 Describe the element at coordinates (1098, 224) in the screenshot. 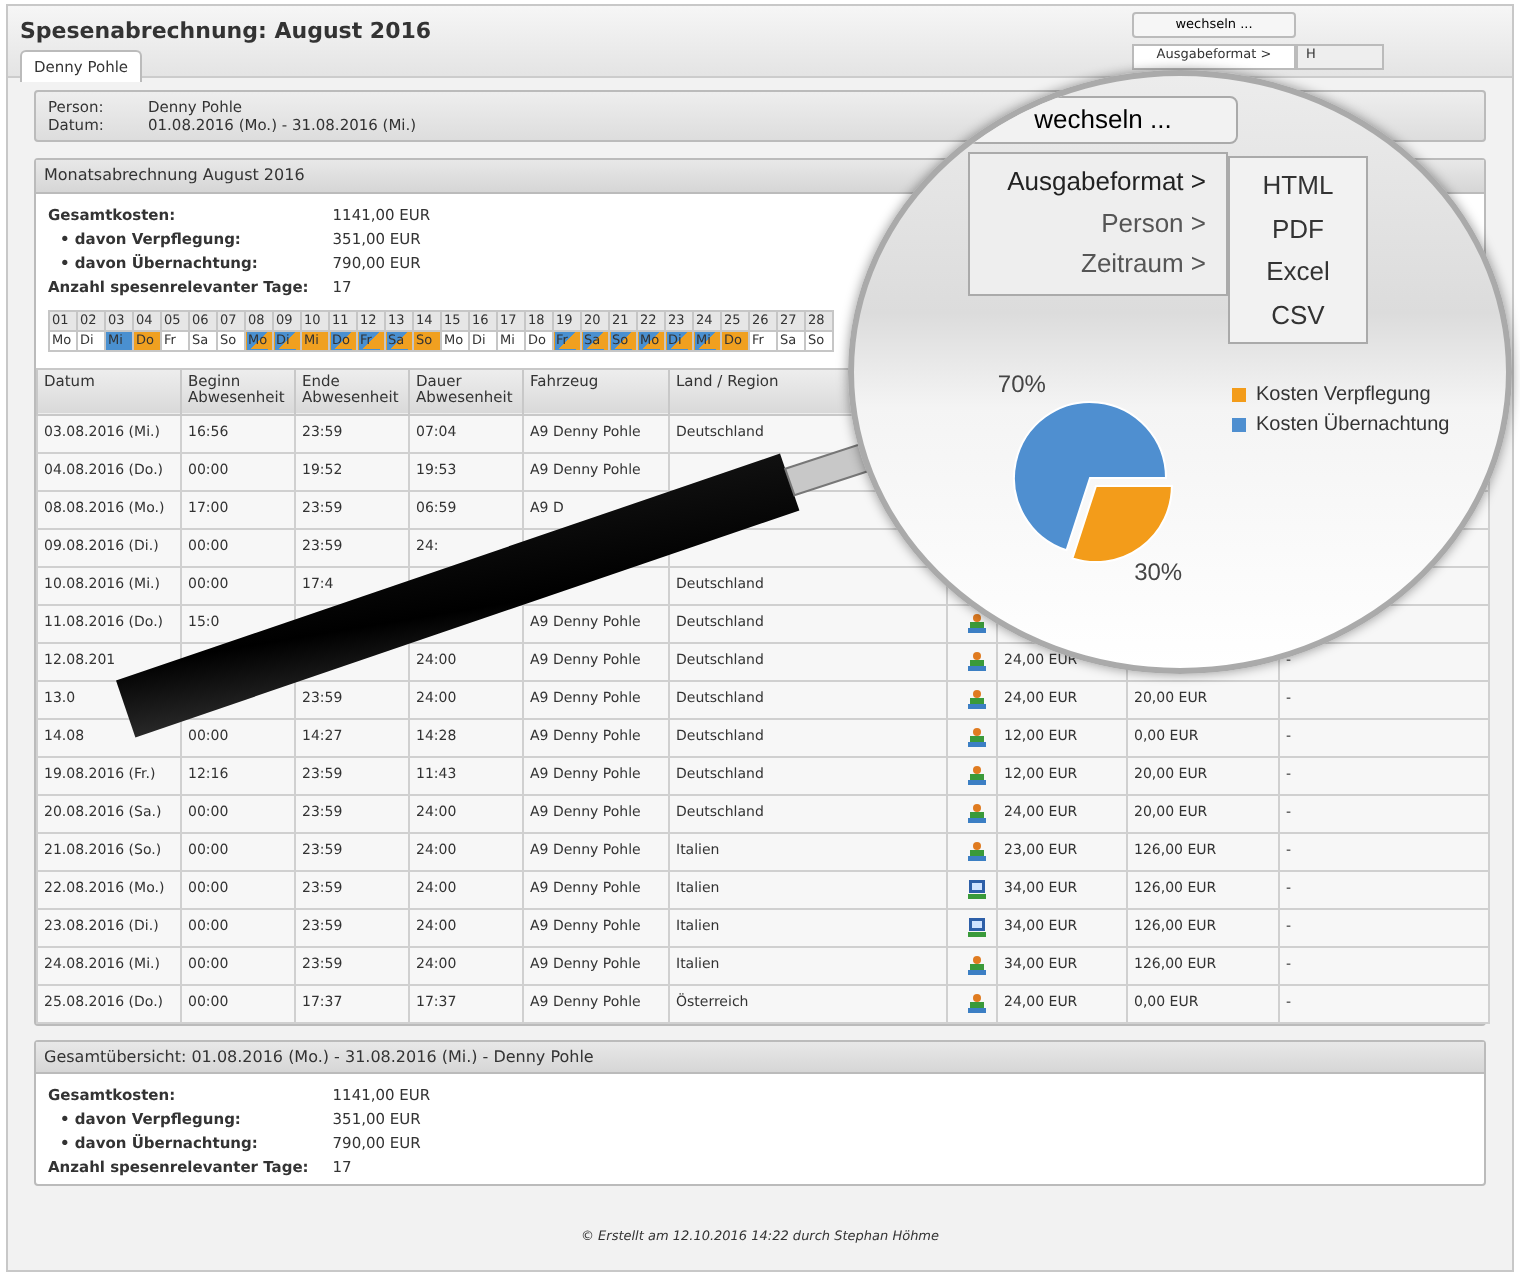

I see `menu-item: Person >` at that location.